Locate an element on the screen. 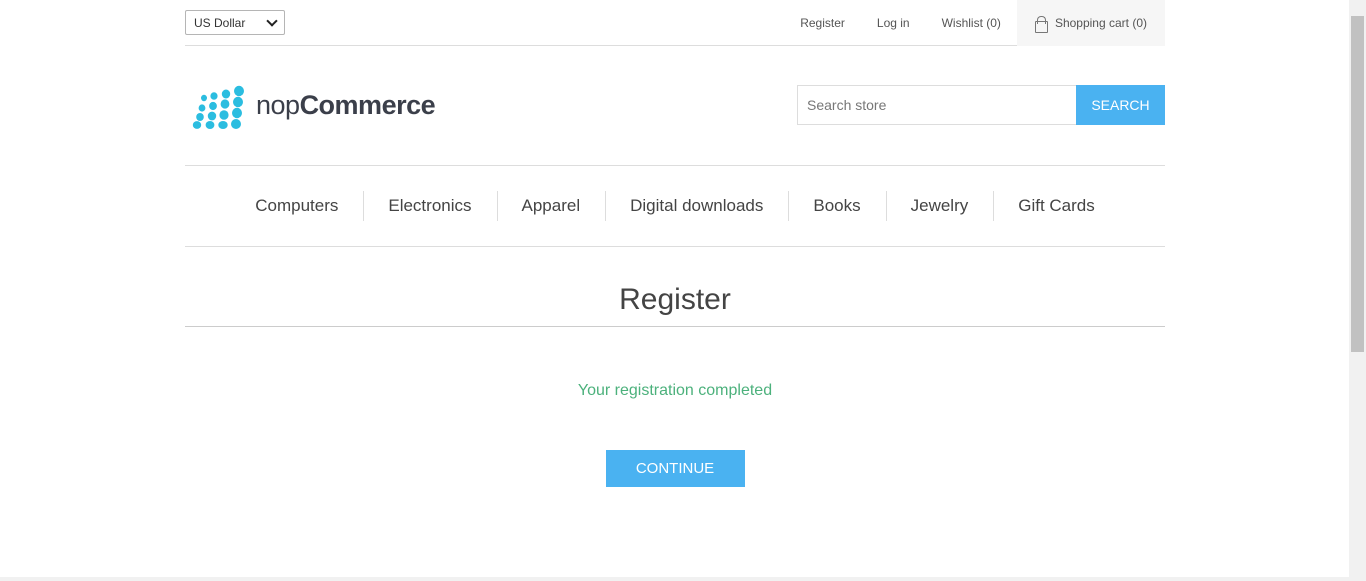  logo-text: nopCommerce is located at coordinates (346, 105).